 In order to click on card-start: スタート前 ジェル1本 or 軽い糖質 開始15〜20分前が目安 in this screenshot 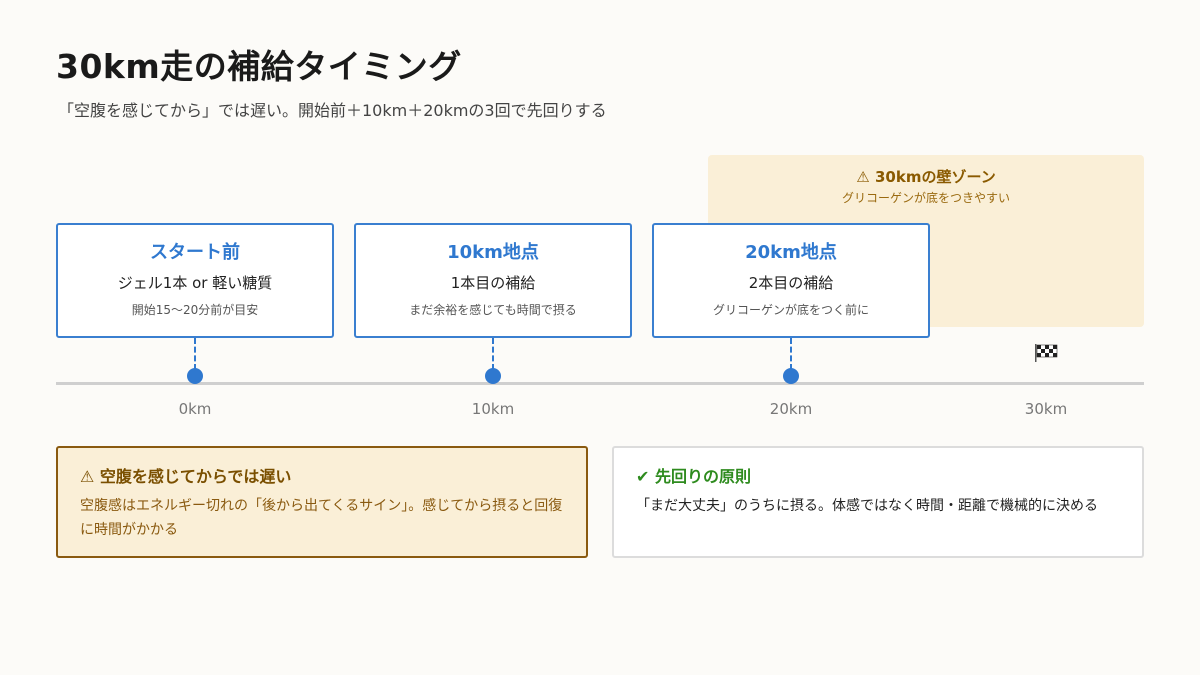, I will do `click(195, 280)`.